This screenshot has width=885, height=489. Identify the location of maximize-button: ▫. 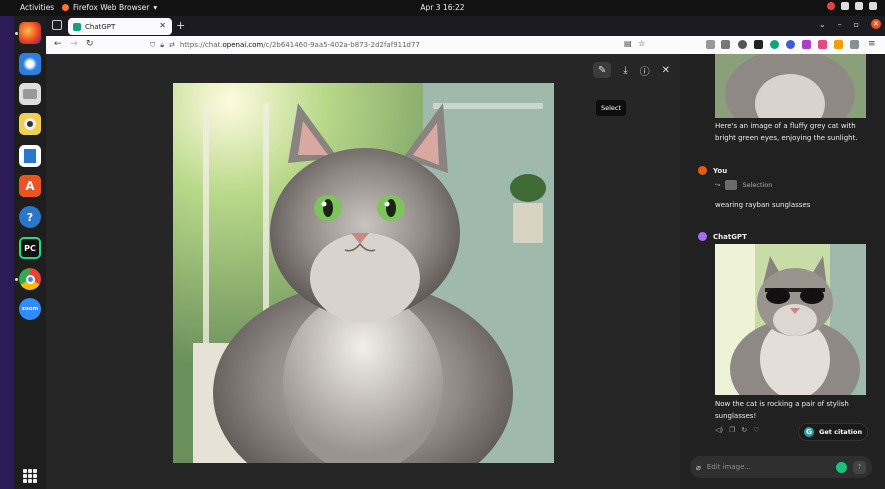
(856, 24).